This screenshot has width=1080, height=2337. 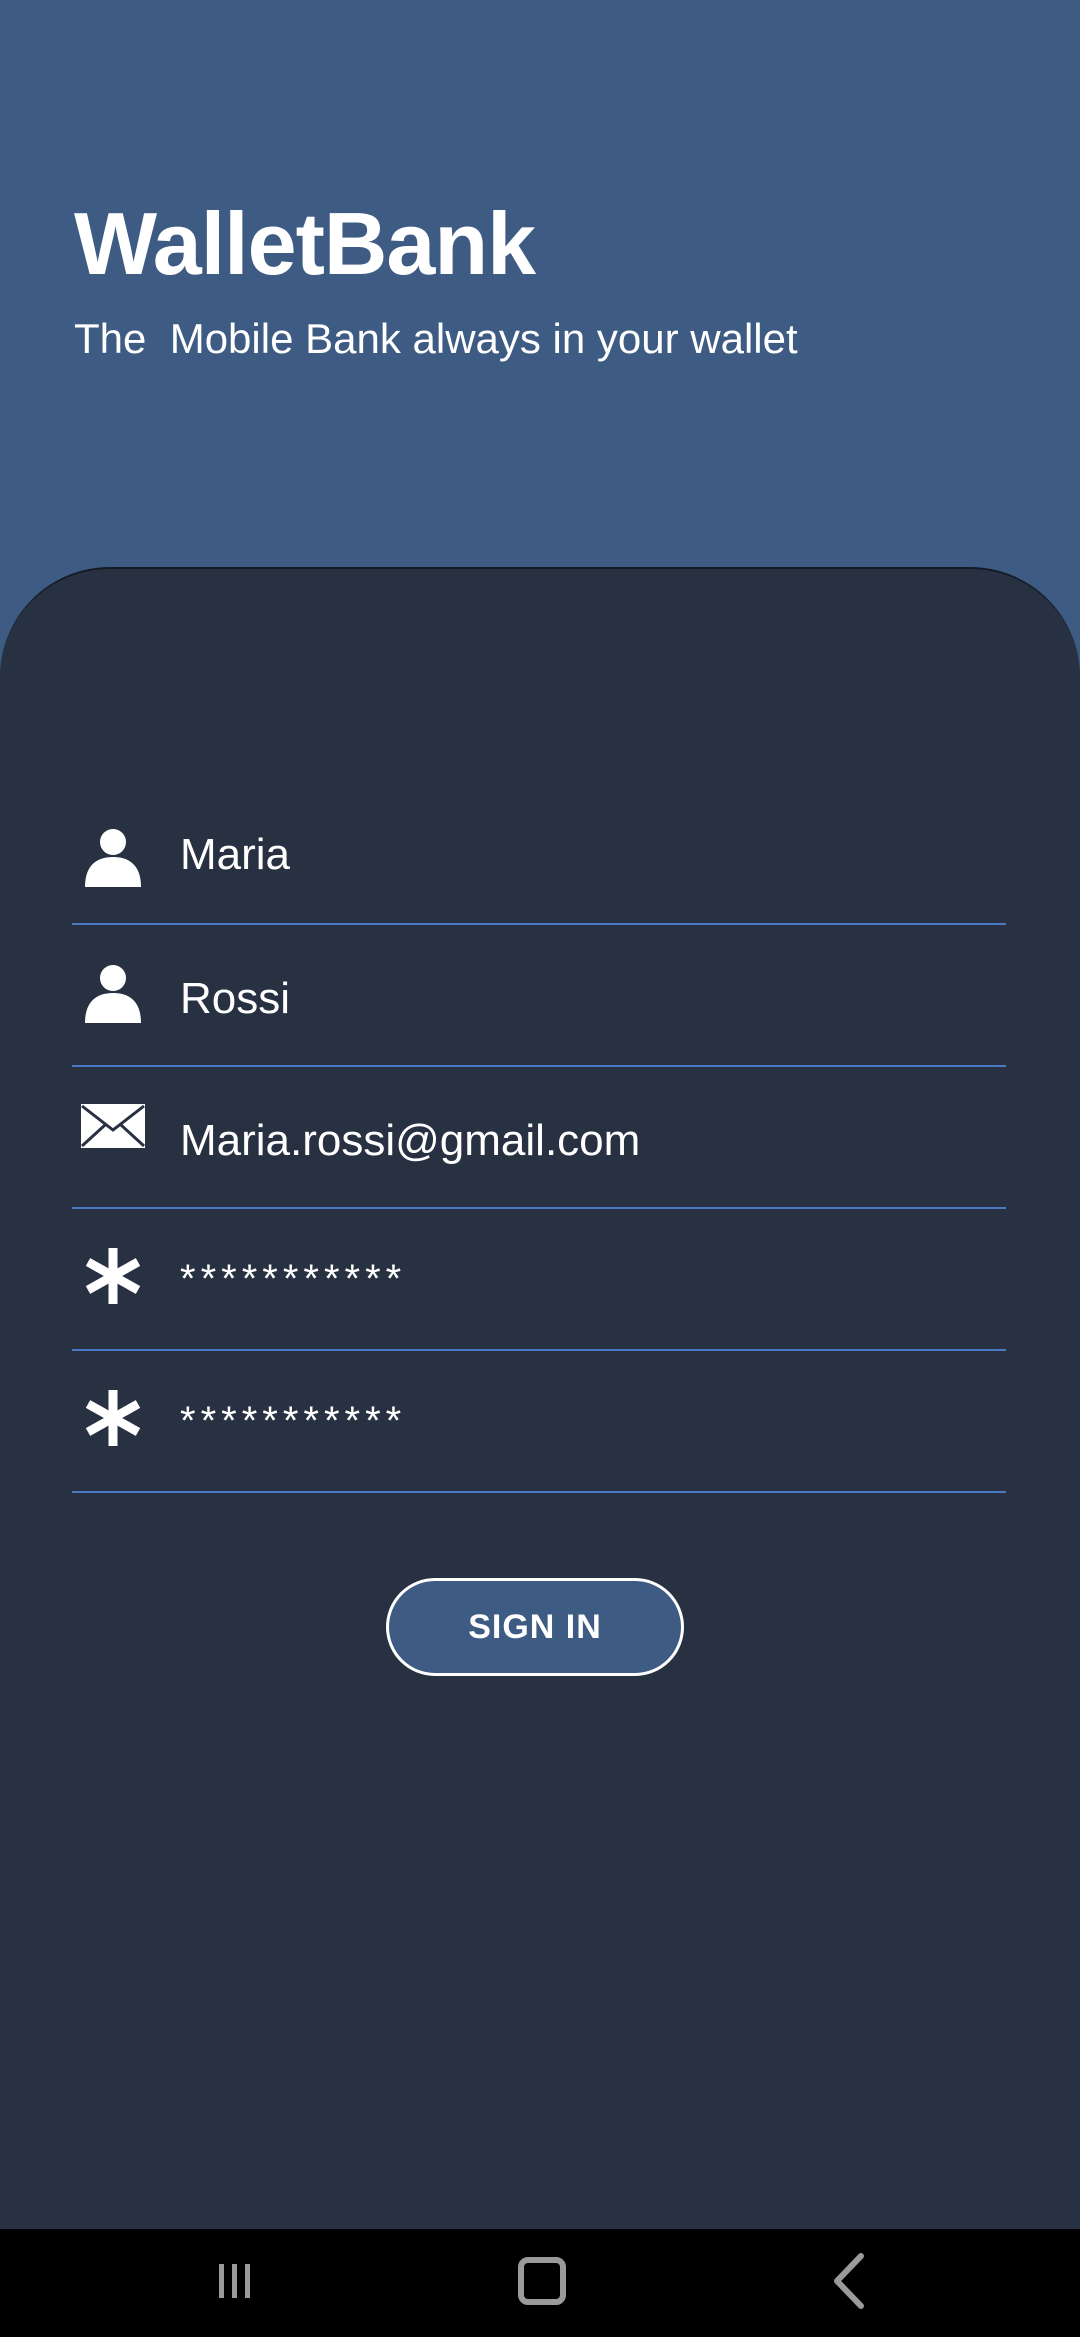 I want to click on app-title: WalletBank, so click(x=305, y=243).